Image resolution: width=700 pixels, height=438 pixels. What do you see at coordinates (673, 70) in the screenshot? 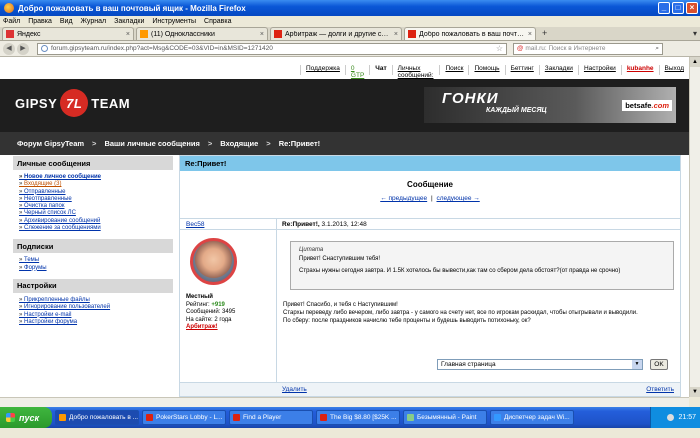
I see `link-logout: Выход` at bounding box center [673, 70].